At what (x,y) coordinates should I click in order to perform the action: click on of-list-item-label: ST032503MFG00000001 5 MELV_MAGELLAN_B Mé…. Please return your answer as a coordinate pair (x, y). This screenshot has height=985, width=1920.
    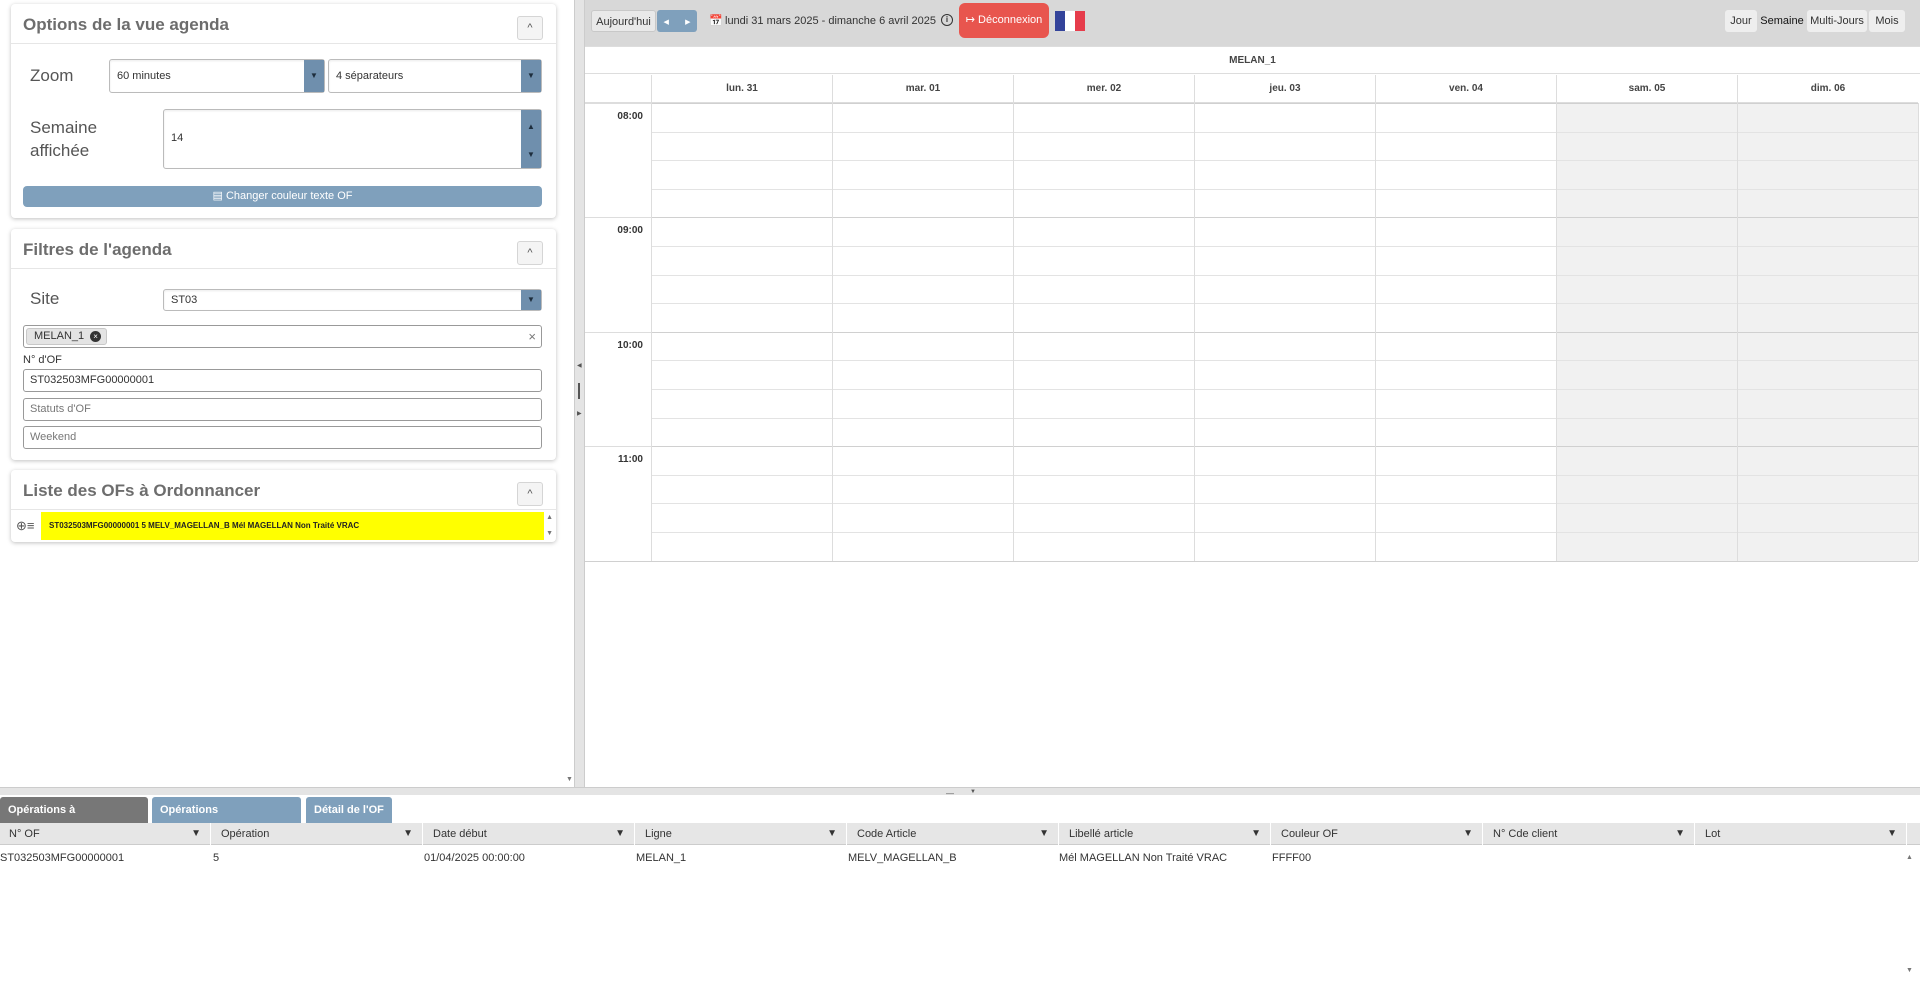
    Looking at the image, I should click on (204, 525).